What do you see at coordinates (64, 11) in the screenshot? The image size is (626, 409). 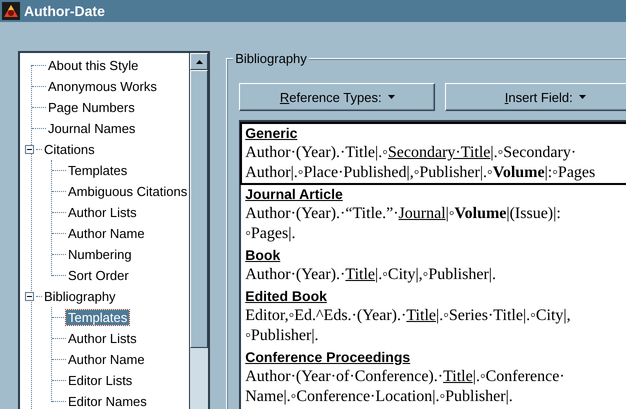 I see `window-title: Author-Date` at bounding box center [64, 11].